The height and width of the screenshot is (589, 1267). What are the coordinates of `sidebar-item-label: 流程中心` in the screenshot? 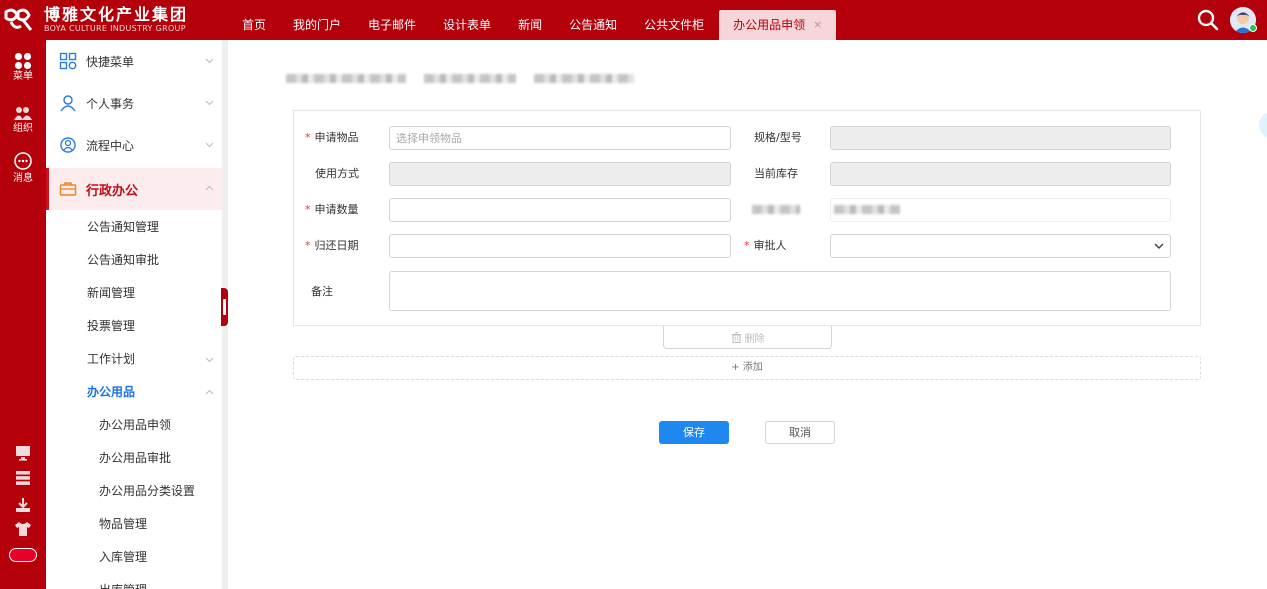 It's located at (110, 145).